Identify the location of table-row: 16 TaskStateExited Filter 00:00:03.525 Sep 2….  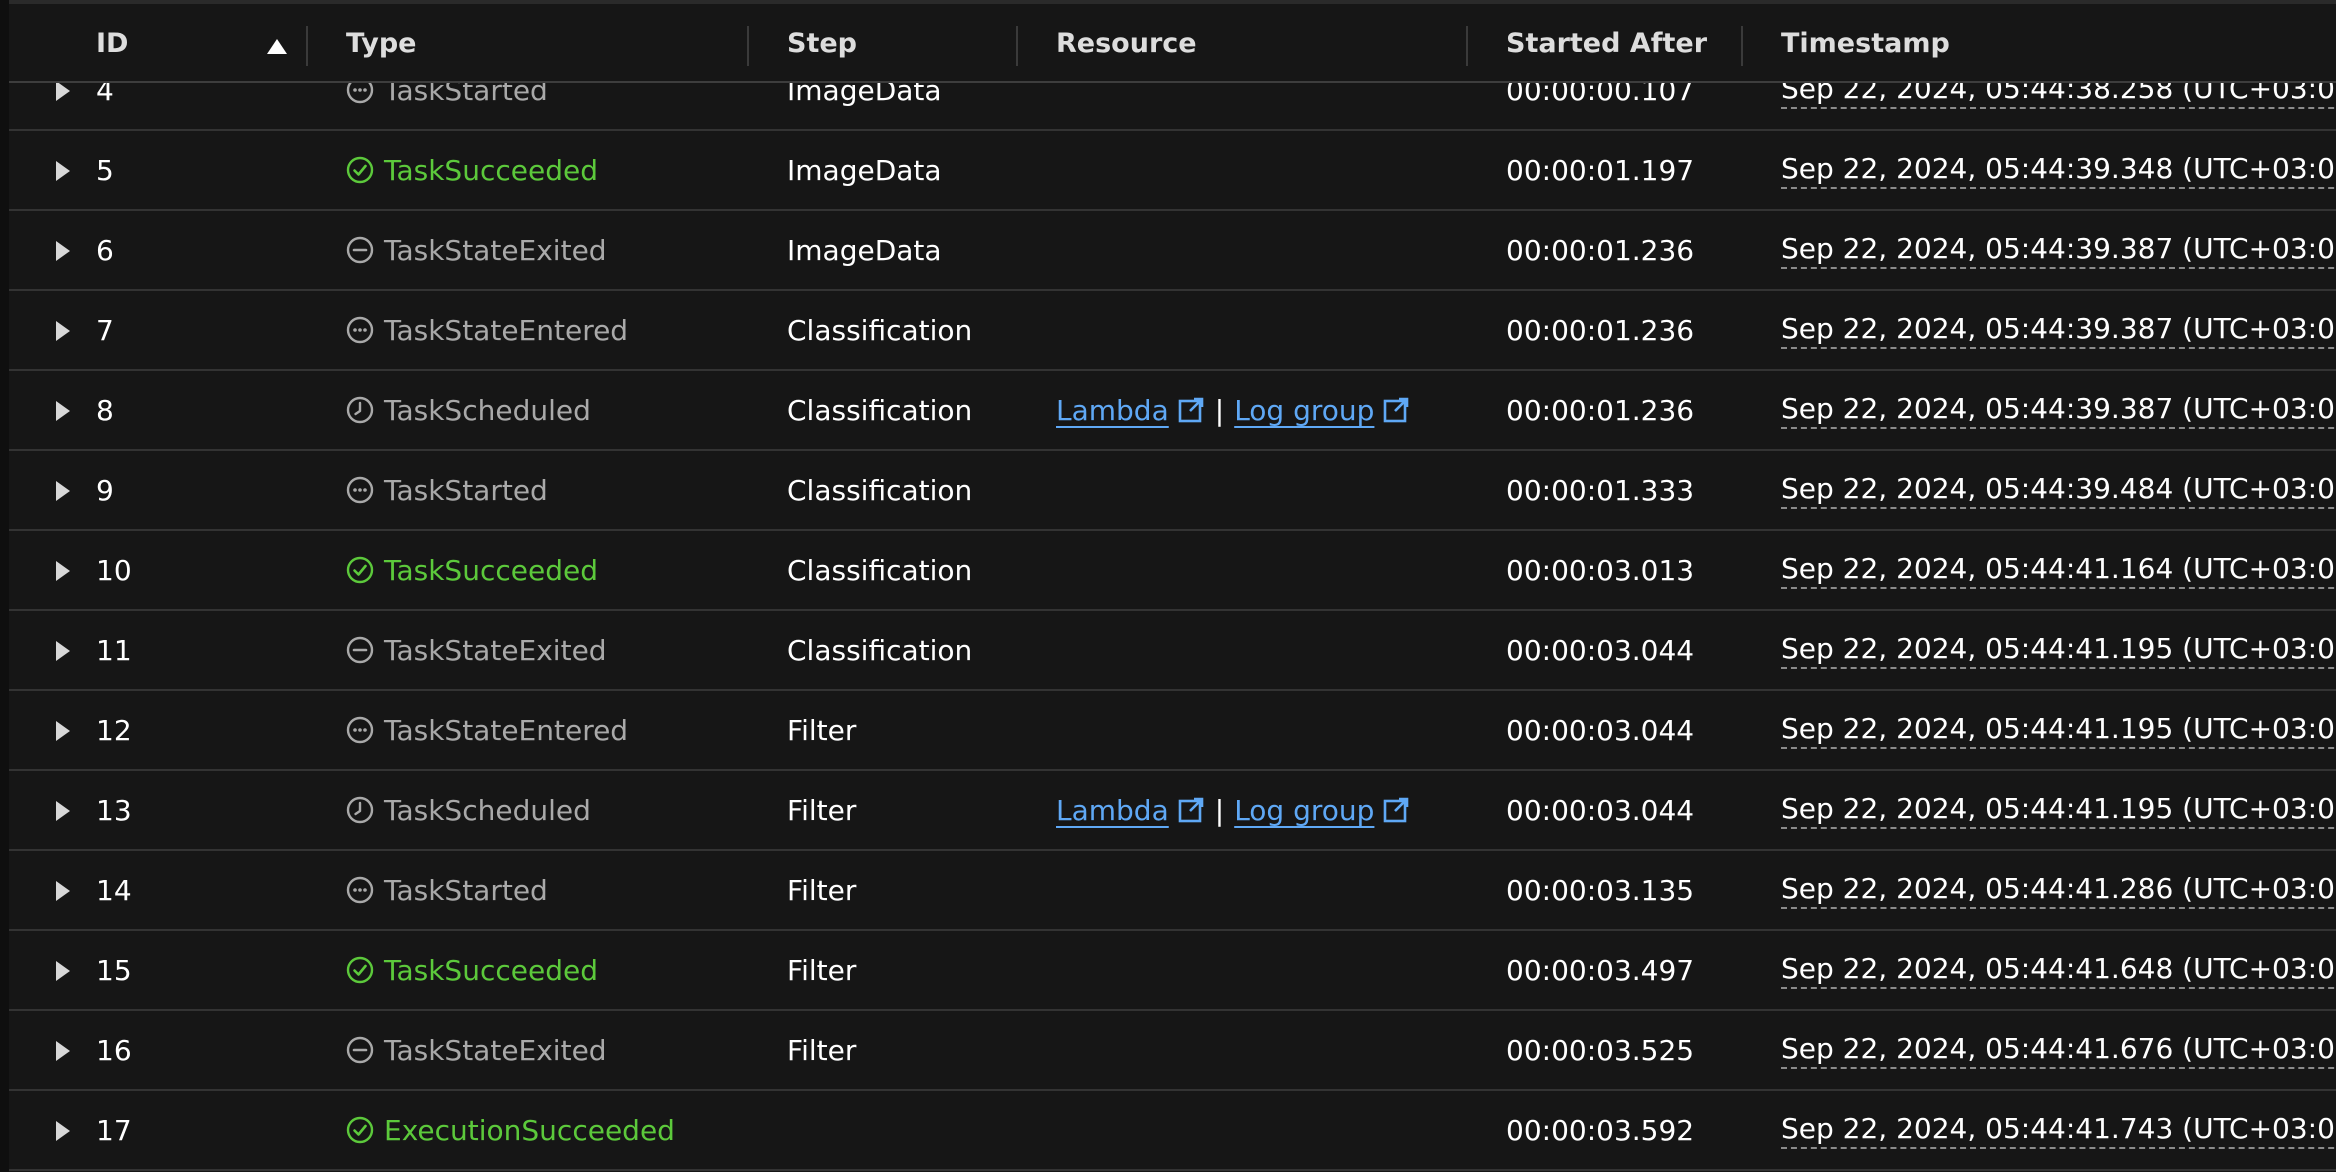
(1172, 1051).